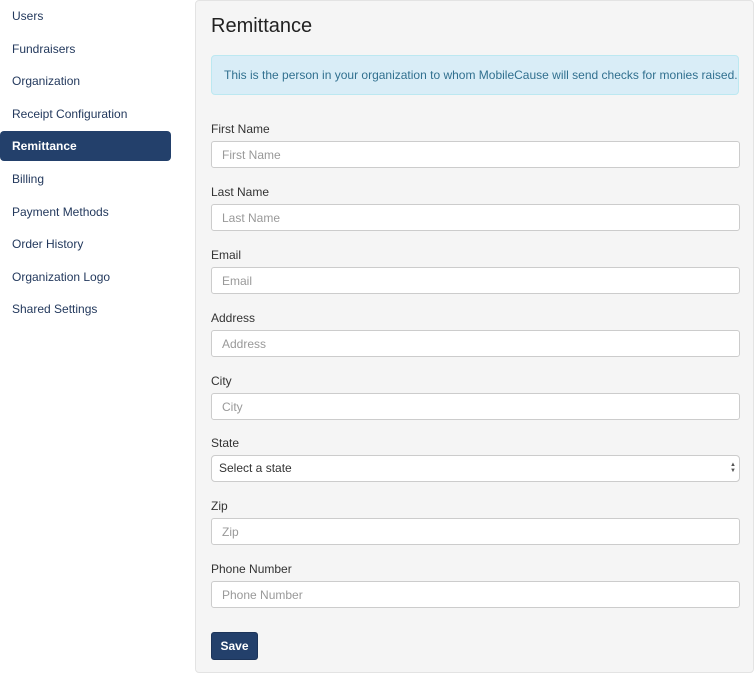 The image size is (756, 675). What do you see at coordinates (85, 212) in the screenshot?
I see `sidebar-item-payment-methods: Payment Methods` at bounding box center [85, 212].